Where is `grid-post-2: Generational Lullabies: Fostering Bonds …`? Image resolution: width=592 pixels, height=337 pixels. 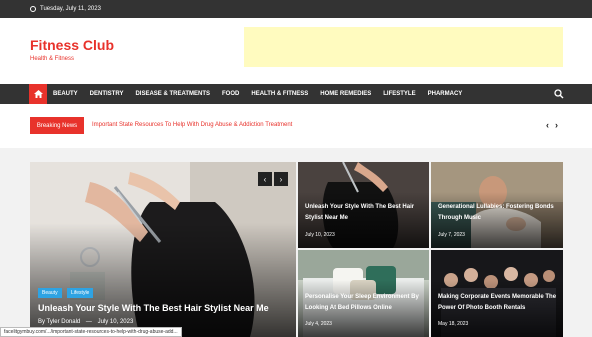 grid-post-2: Generational Lullabies: Fostering Bonds … is located at coordinates (497, 205).